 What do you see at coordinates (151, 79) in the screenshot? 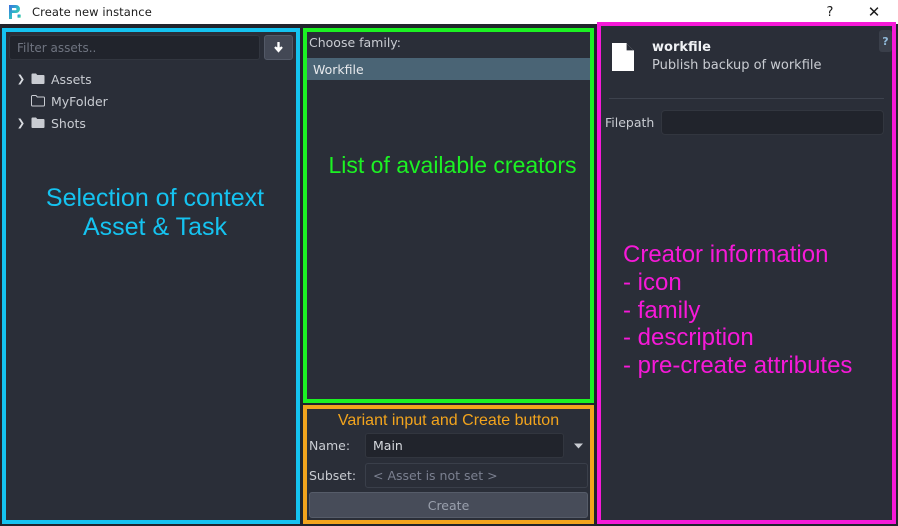
I see `tree-item-assets: ❯ Assets` at bounding box center [151, 79].